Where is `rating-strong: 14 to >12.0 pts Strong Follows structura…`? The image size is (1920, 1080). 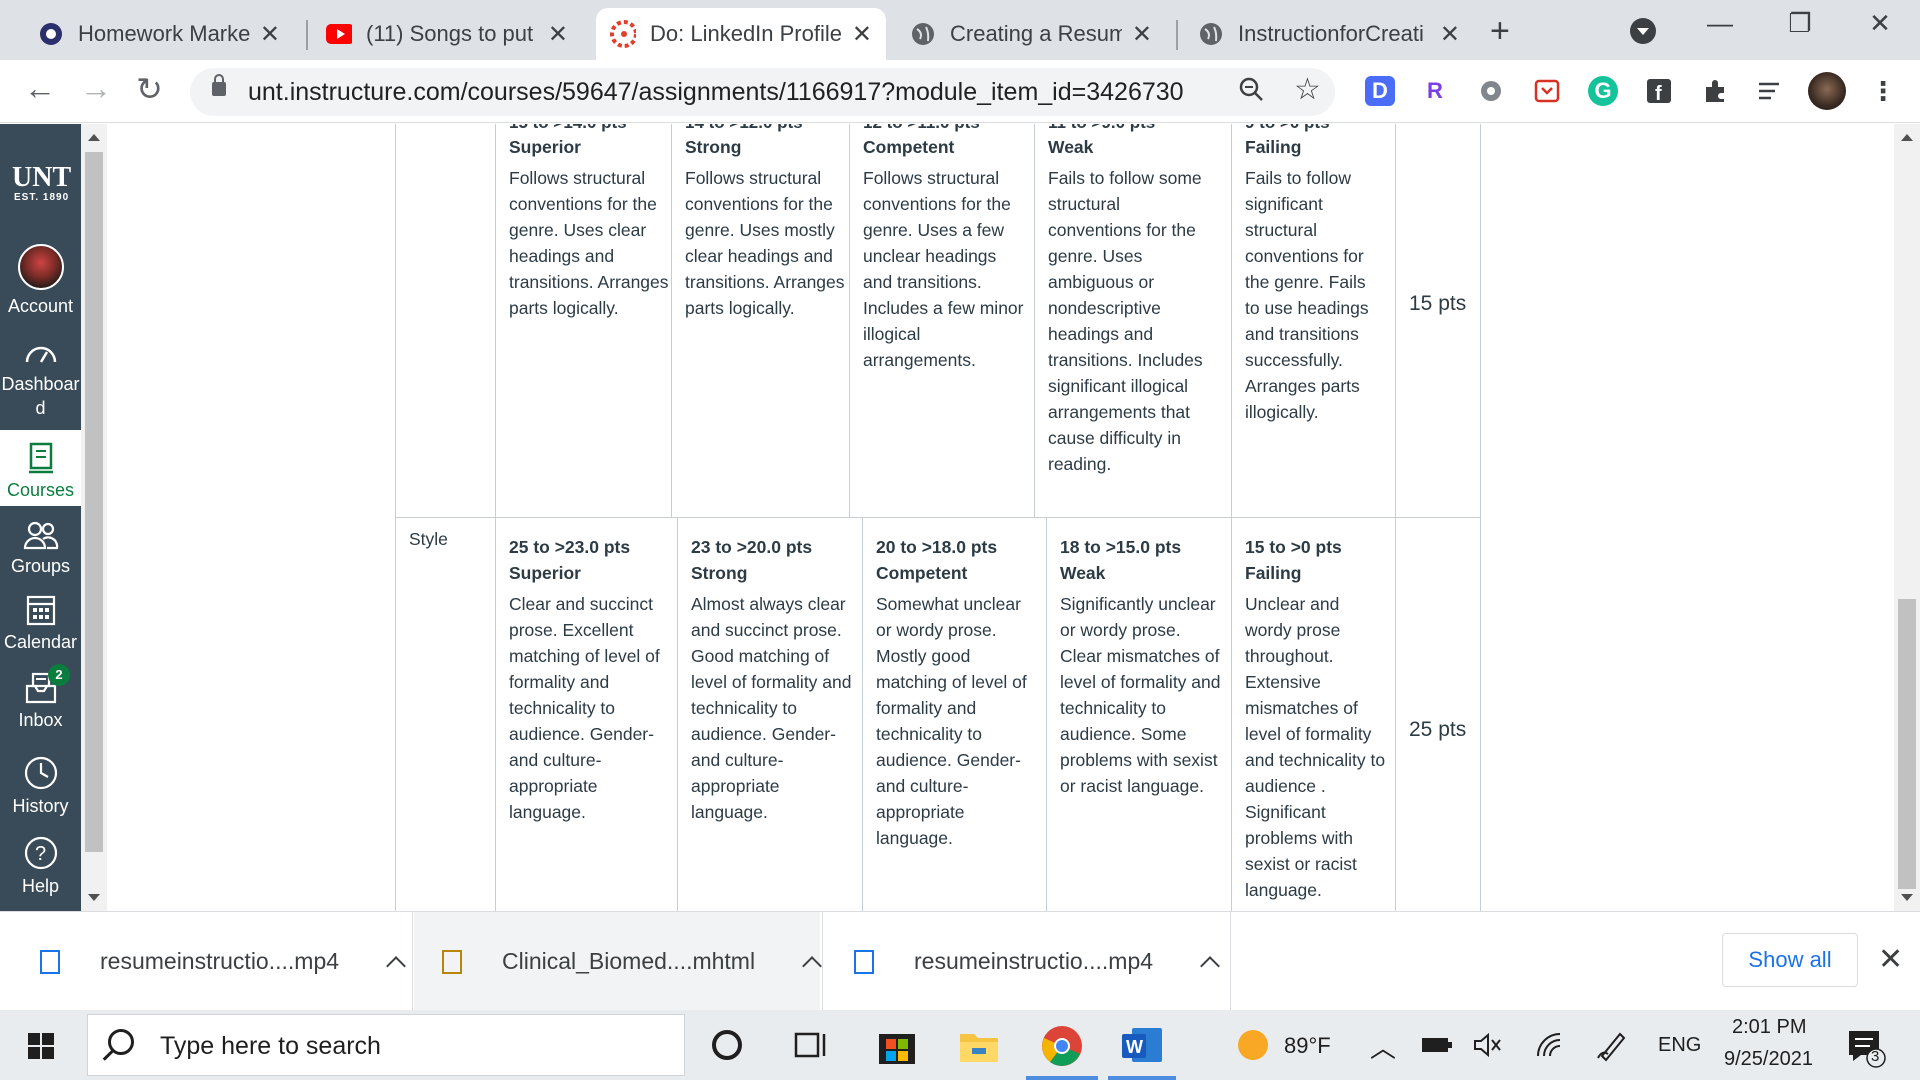 rating-strong: 14 to >12.0 pts Strong Follows structura… is located at coordinates (767, 222).